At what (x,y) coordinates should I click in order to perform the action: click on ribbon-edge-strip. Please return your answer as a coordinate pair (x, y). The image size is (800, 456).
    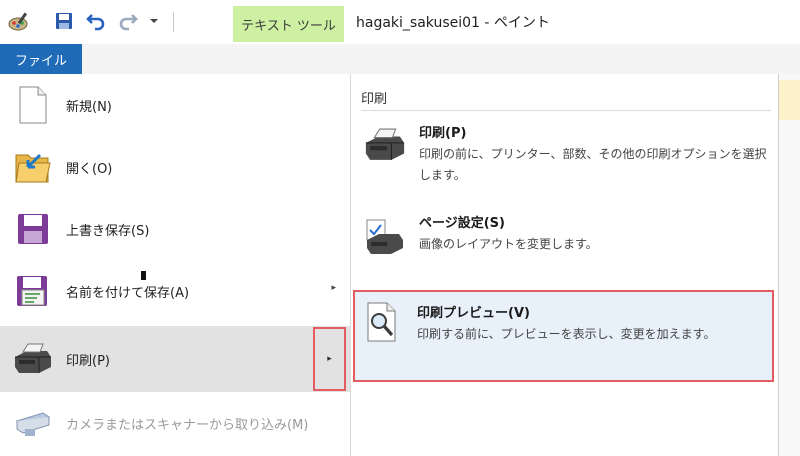
    Looking at the image, I should click on (789, 265).